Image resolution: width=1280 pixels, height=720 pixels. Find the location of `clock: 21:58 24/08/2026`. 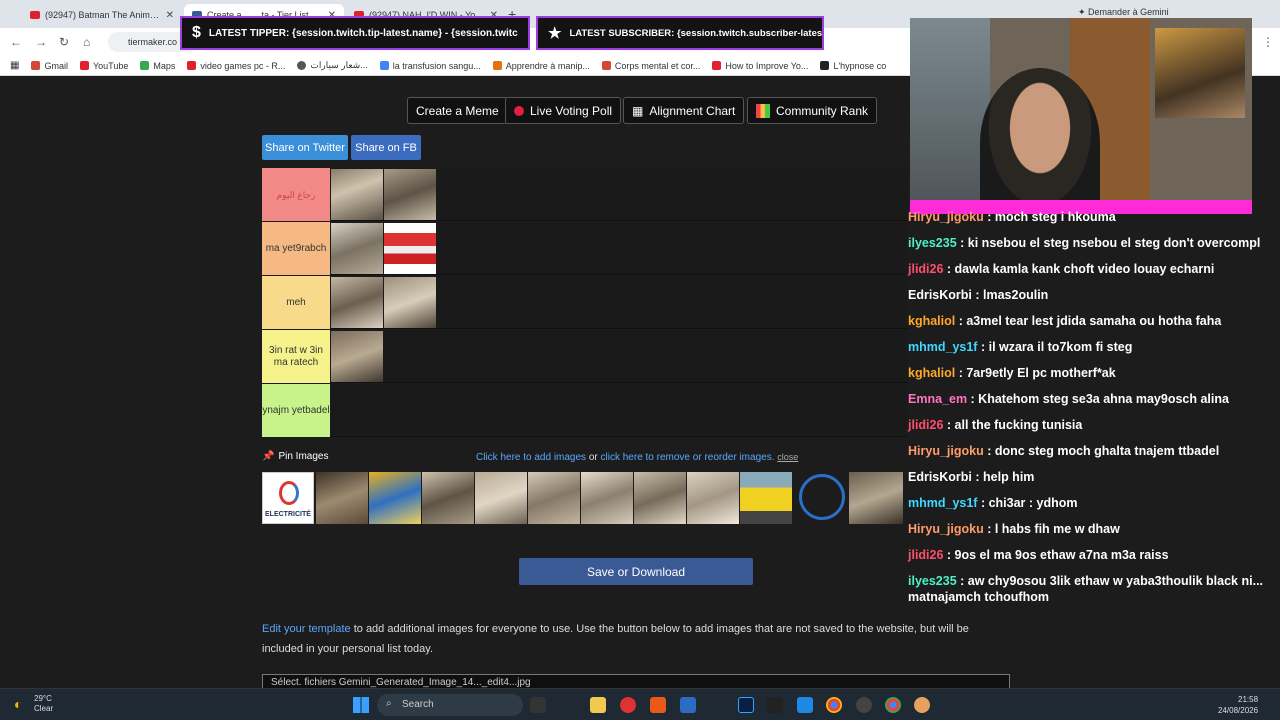

clock: 21:58 24/08/2026 is located at coordinates (1238, 705).